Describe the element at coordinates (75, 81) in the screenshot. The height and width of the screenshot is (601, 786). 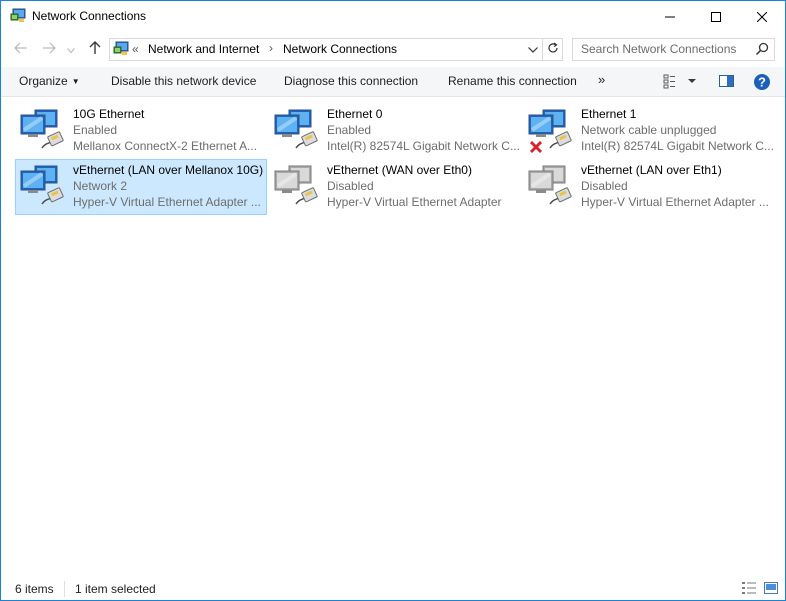
I see `dropdown-caret-icon: ▼` at that location.